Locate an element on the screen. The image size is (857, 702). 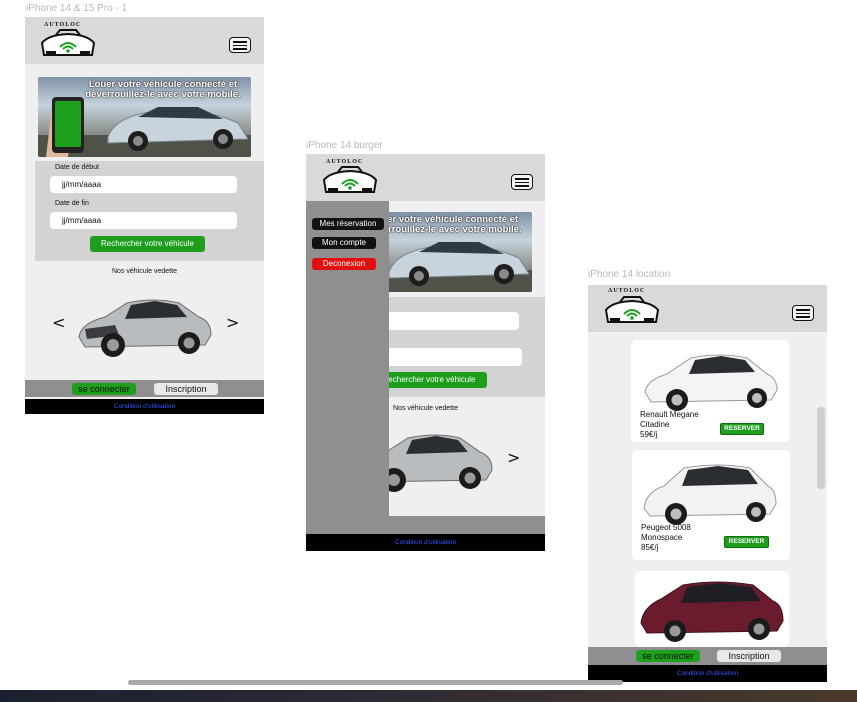
car-category: Monospace is located at coordinates (662, 537).